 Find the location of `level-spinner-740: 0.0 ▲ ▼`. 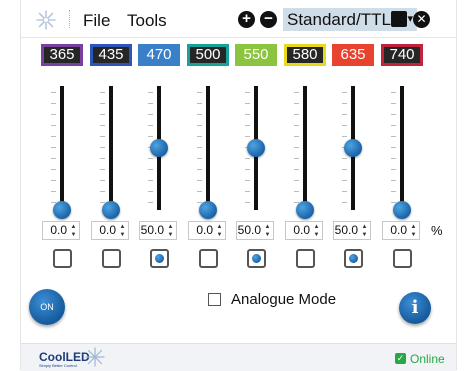

level-spinner-740: 0.0 ▲ ▼ is located at coordinates (401, 230).